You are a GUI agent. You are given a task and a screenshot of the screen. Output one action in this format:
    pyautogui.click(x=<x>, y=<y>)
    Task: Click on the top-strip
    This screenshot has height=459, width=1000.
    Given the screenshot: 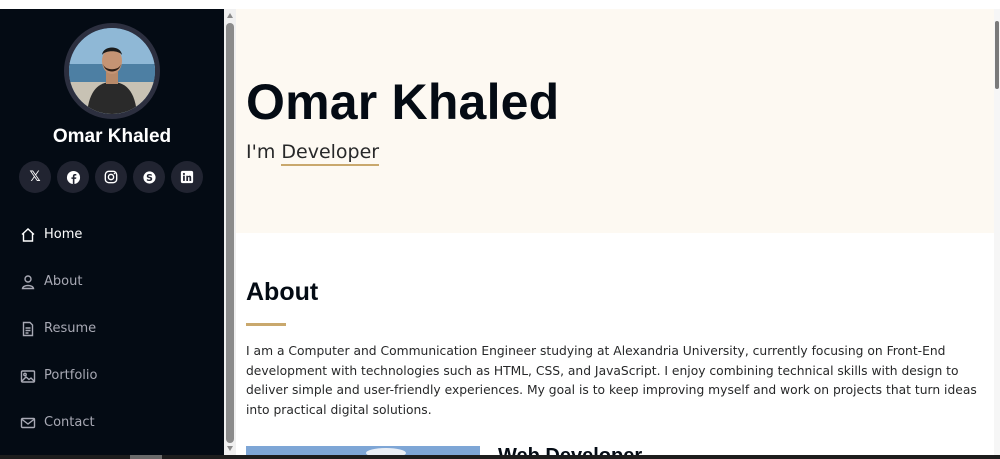 What is the action you would take?
    pyautogui.click(x=500, y=4)
    